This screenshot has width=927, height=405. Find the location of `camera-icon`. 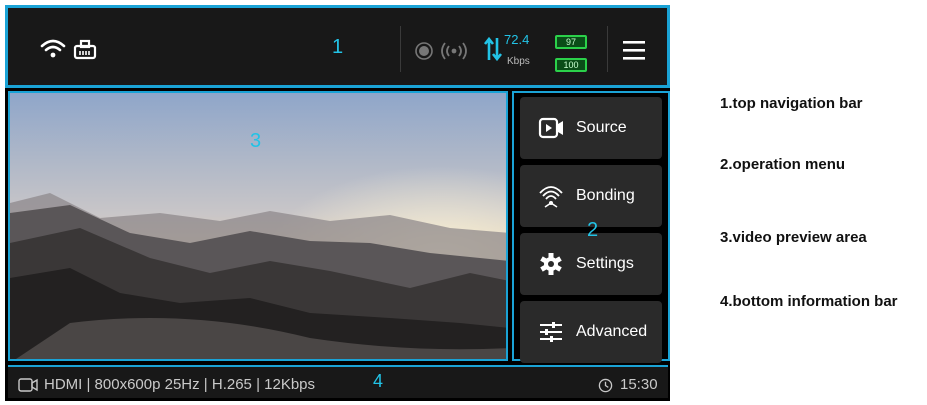

camera-icon is located at coordinates (28, 385).